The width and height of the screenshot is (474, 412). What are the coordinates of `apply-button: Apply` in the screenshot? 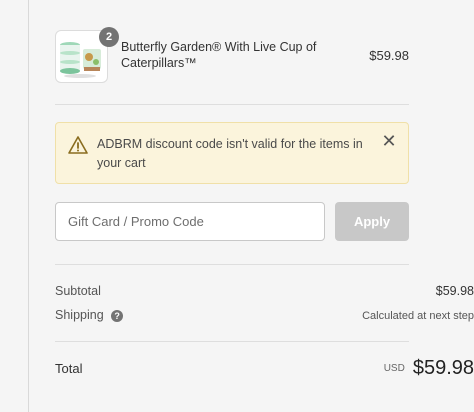 It's located at (372, 221).